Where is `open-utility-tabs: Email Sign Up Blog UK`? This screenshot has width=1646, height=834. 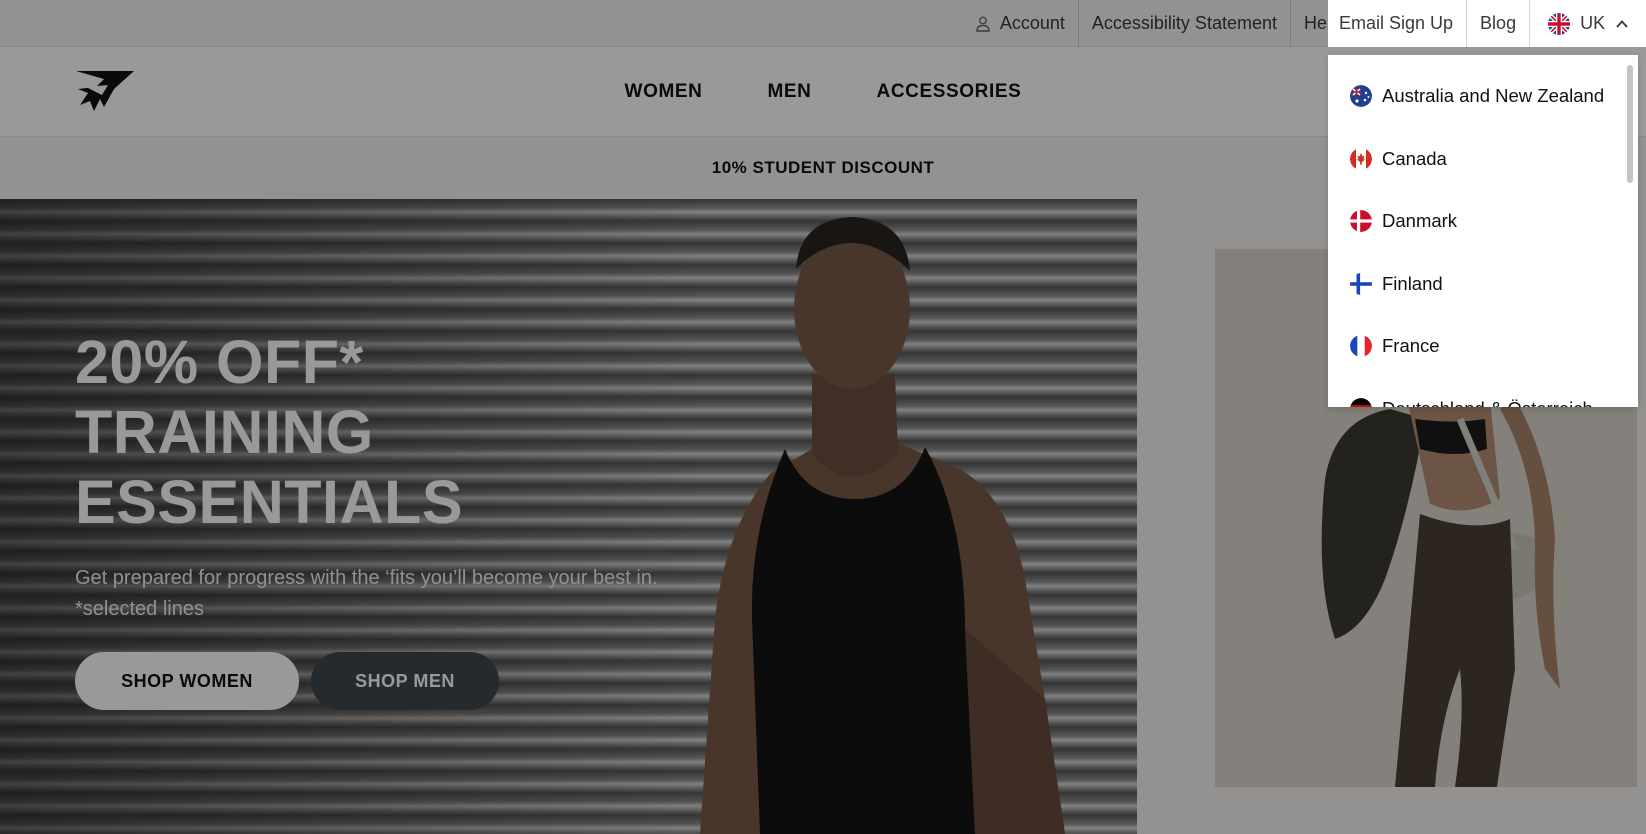 open-utility-tabs: Email Sign Up Blog UK is located at coordinates (1487, 23).